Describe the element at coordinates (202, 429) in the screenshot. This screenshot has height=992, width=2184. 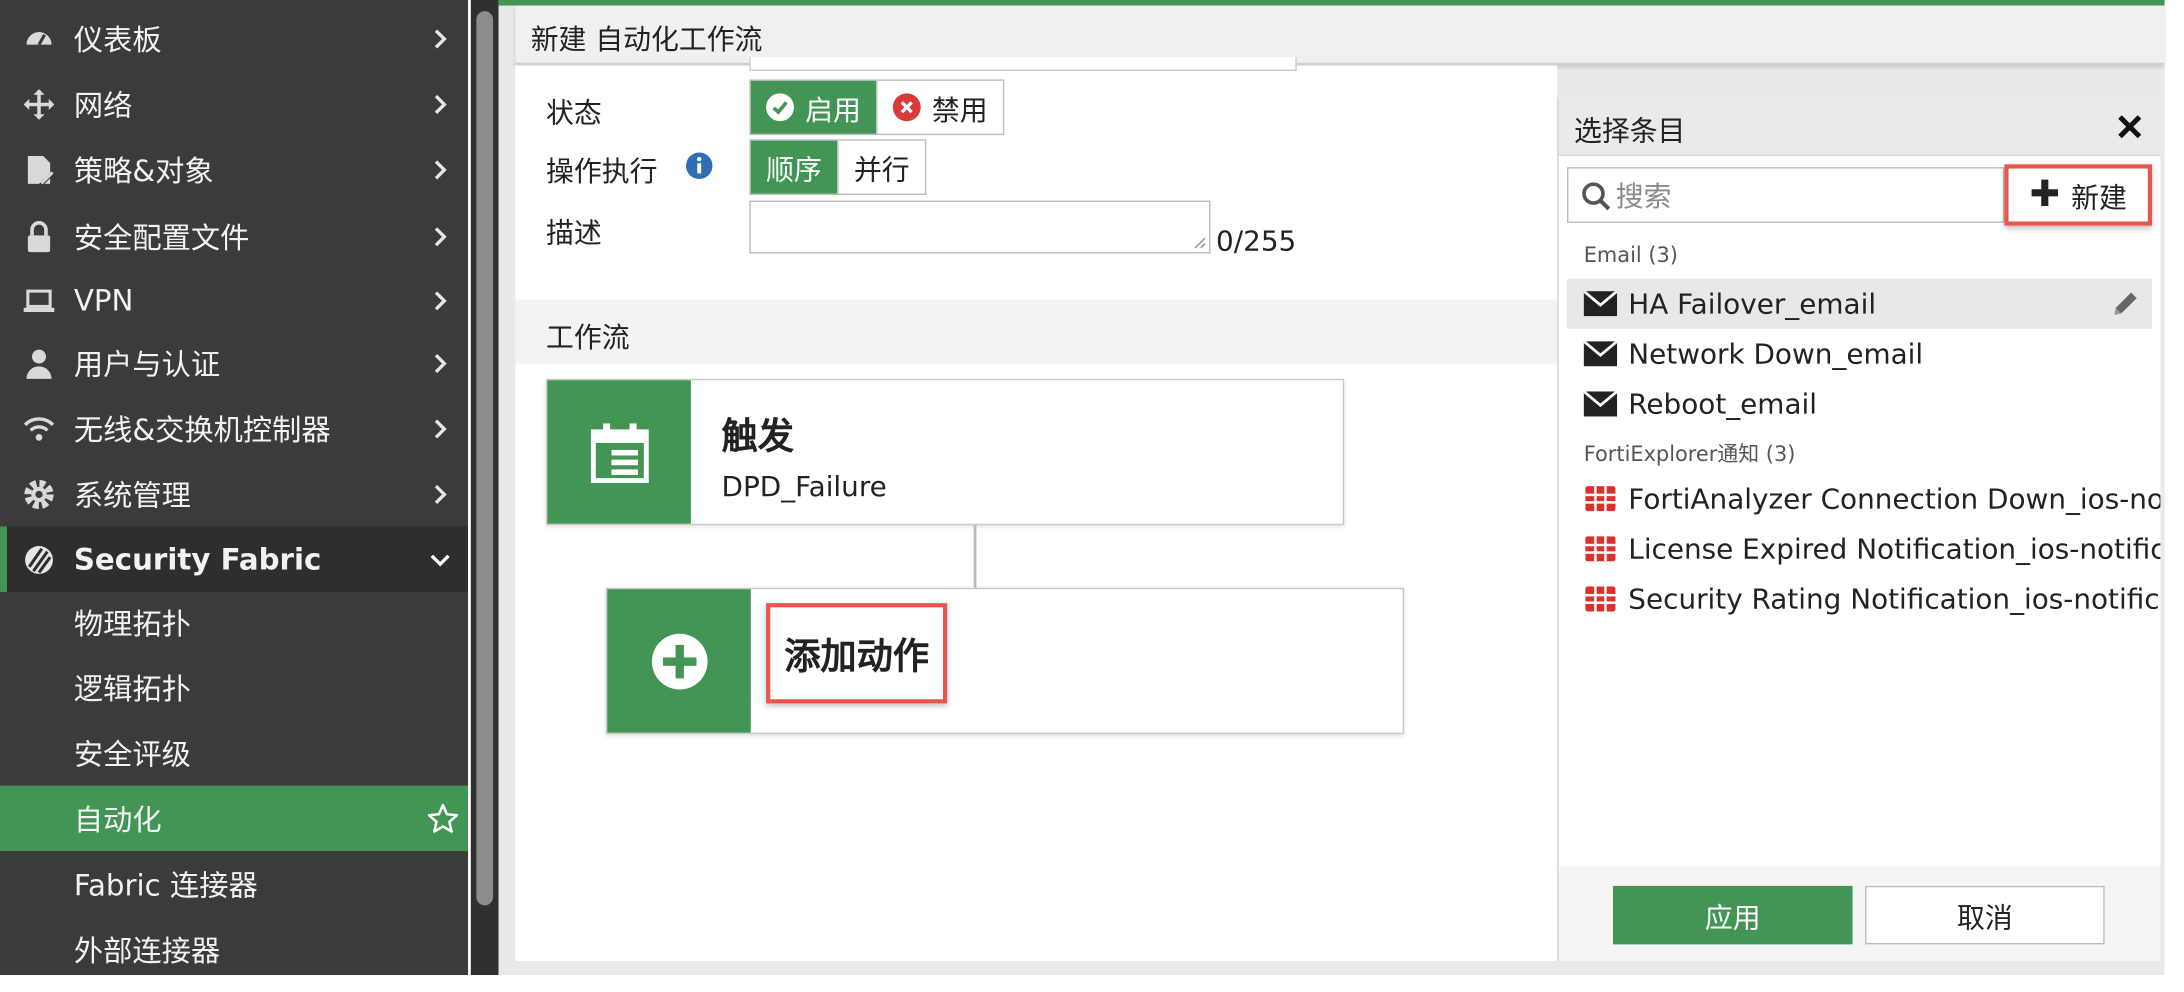
I see `sidebar-item-label: 无线&交换机控制器` at that location.